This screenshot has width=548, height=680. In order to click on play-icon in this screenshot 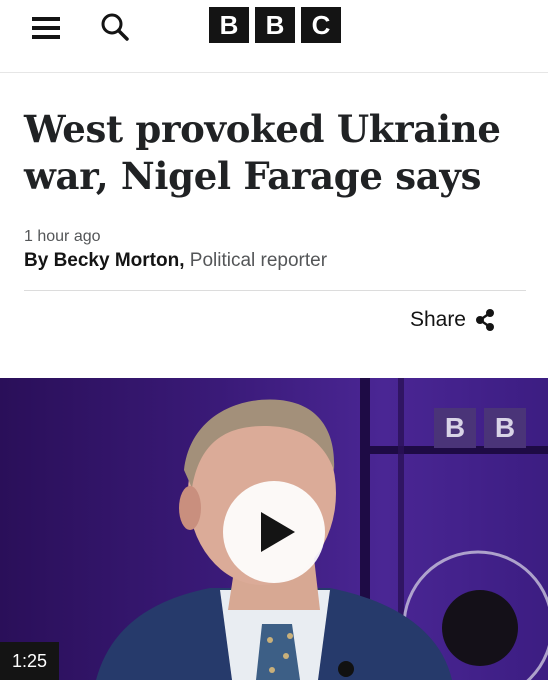, I will do `click(278, 532)`.